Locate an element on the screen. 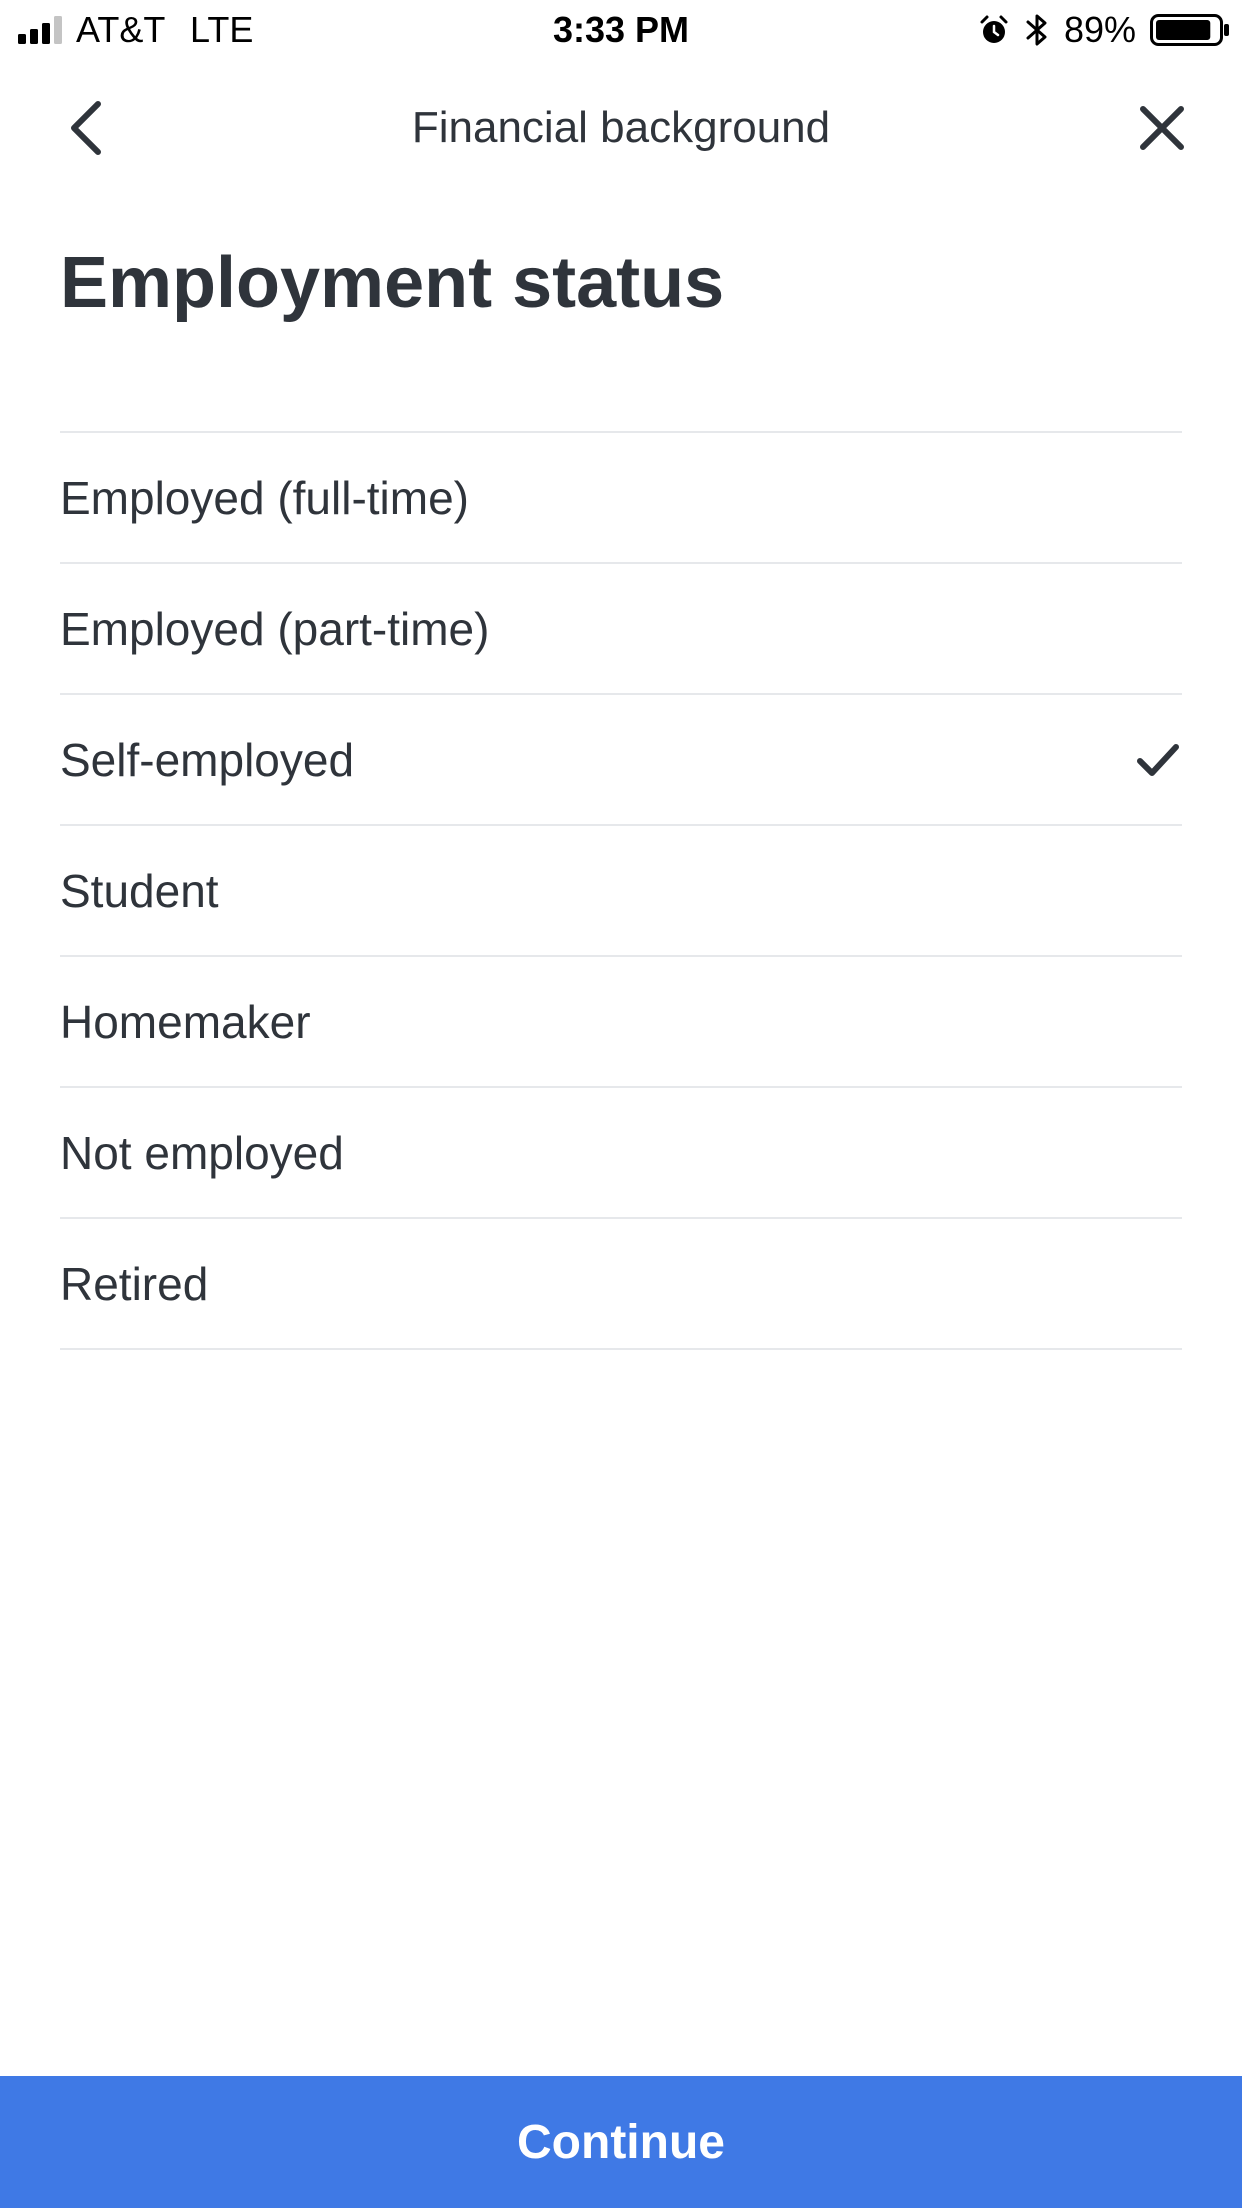  status-bar: AT&T LTE 3:33 PM 89% is located at coordinates (621, 30).